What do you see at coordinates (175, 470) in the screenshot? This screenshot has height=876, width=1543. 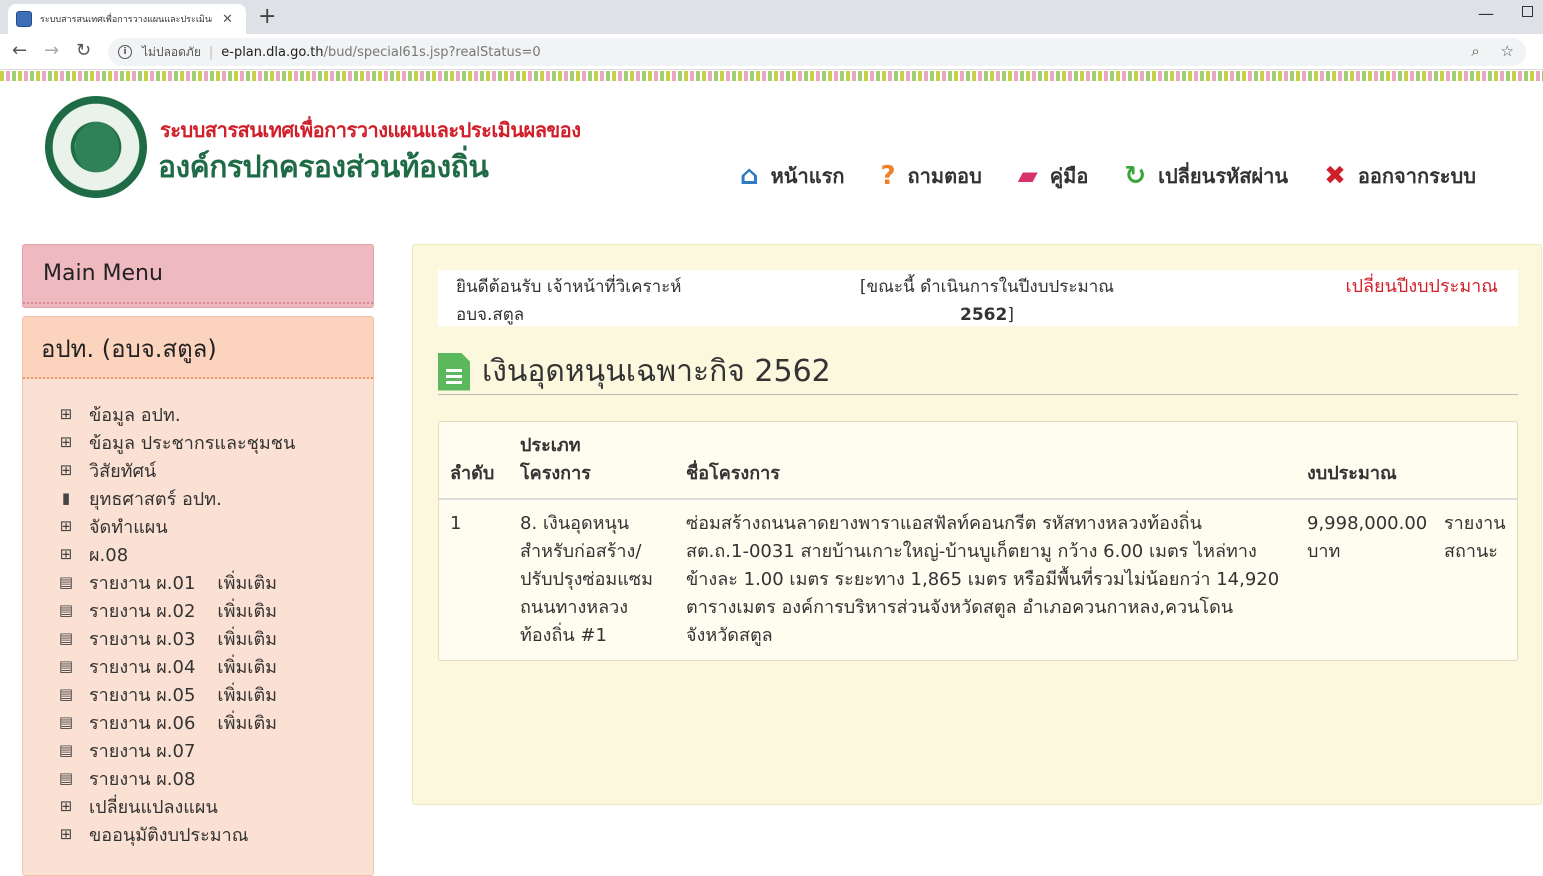 I see `sidebar-item: ⊞ วิสัยทัศน์` at bounding box center [175, 470].